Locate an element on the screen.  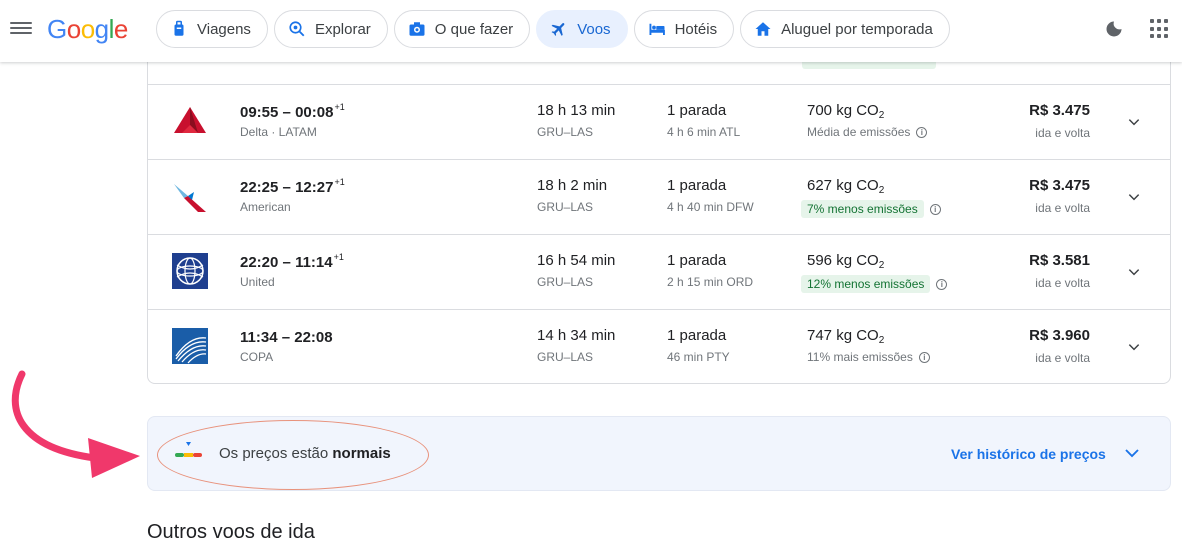
co2-value: 700 kg CO is located at coordinates (843, 110).